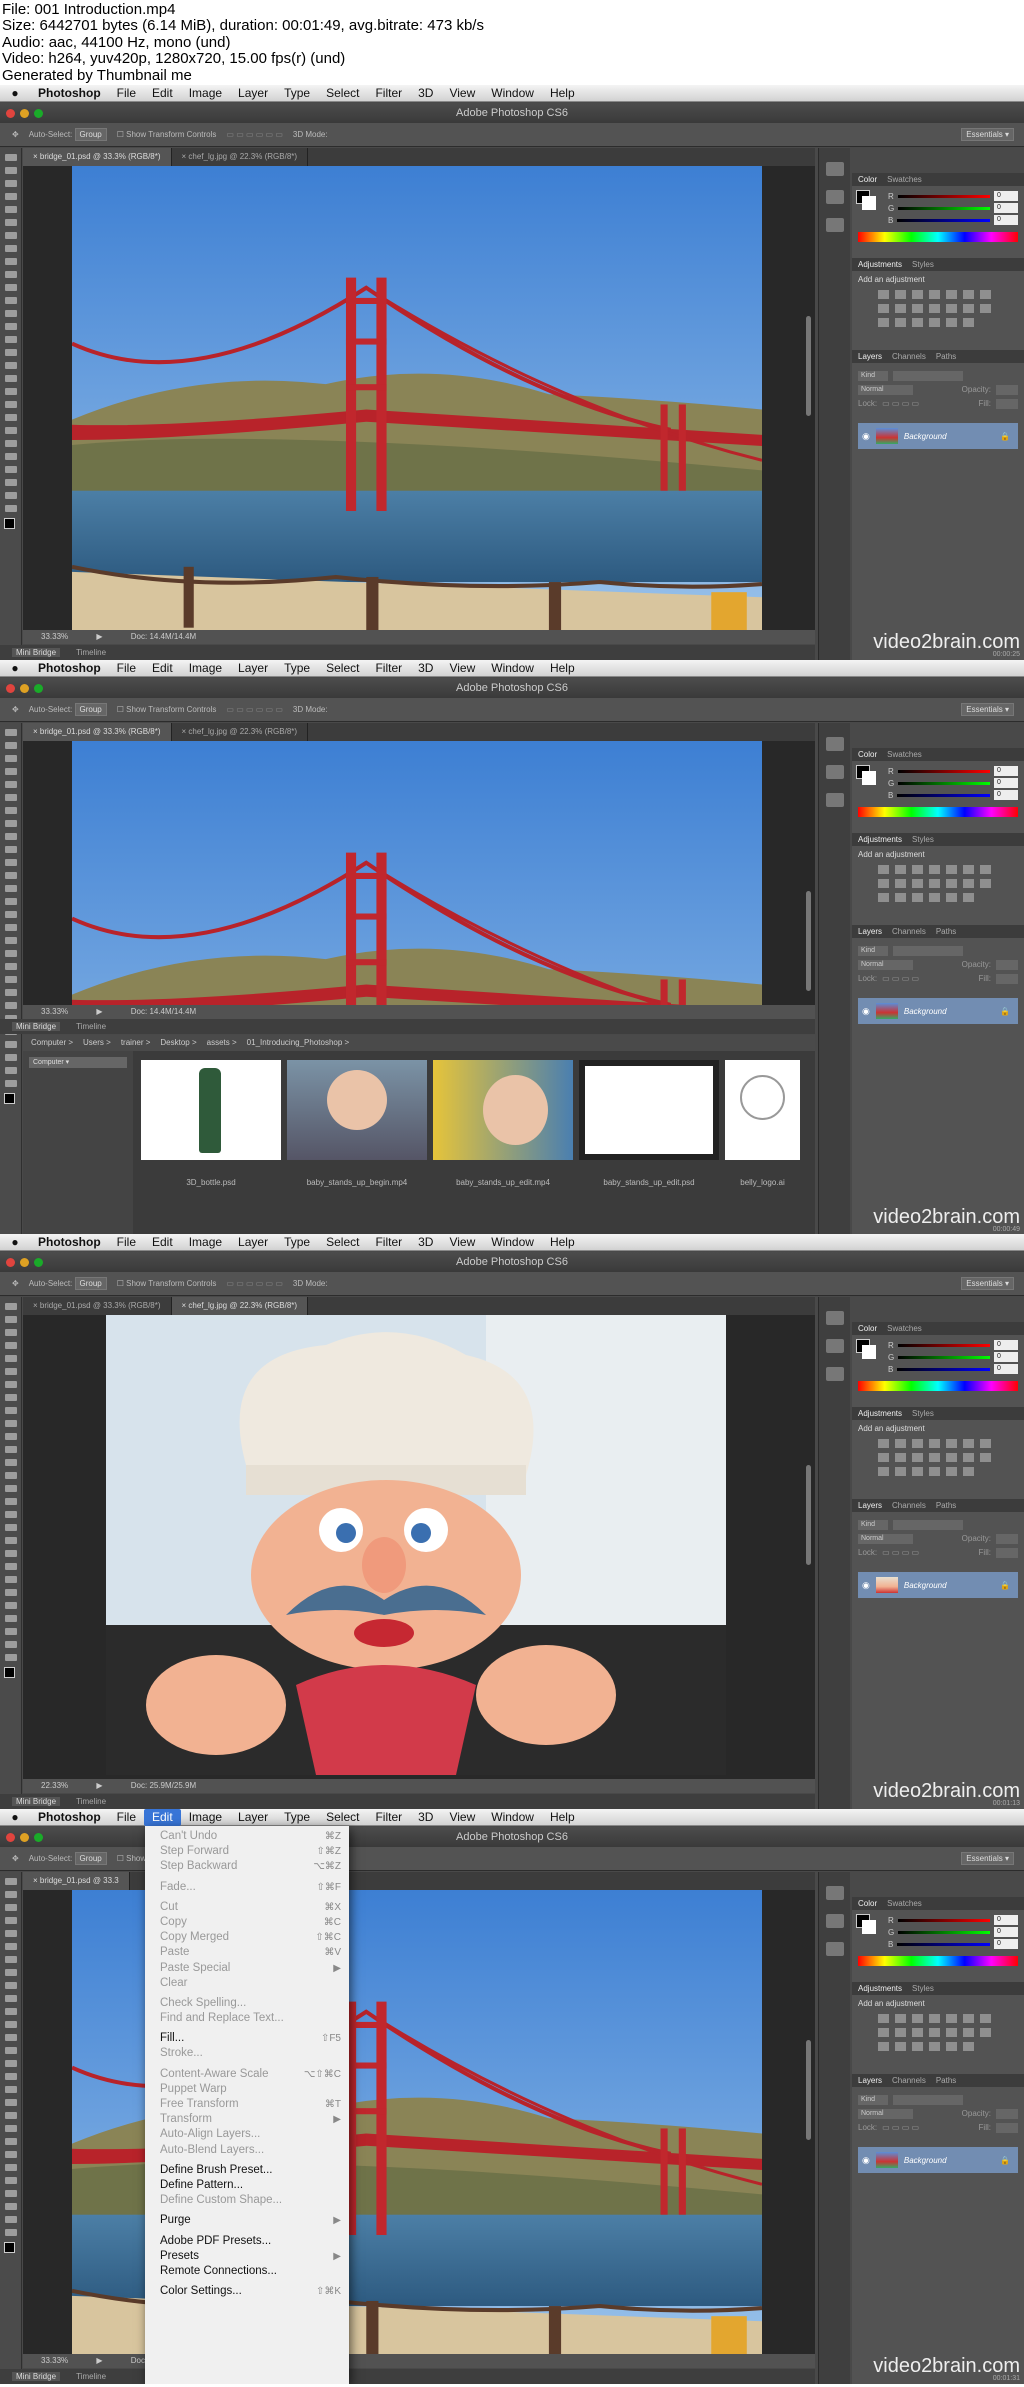  Describe the element at coordinates (297, 668) in the screenshot. I see `menu-type: Type` at that location.